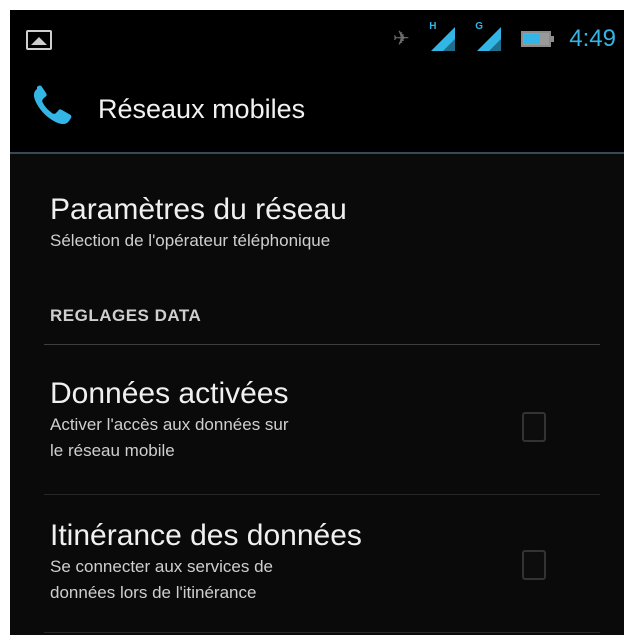  I want to click on phone-icon, so click(52, 106).